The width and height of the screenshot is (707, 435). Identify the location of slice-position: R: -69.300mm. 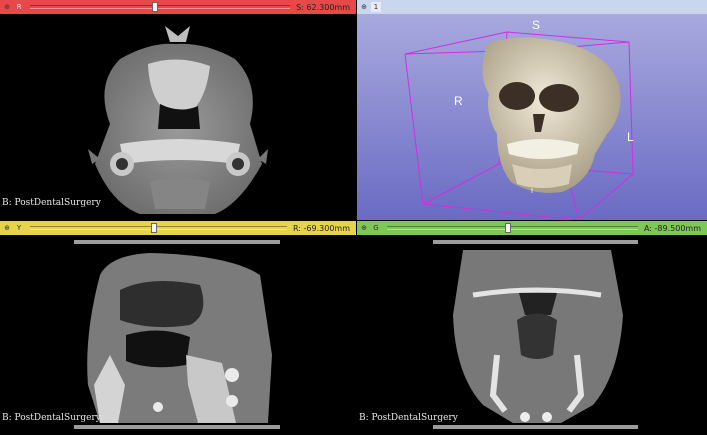
(321, 228).